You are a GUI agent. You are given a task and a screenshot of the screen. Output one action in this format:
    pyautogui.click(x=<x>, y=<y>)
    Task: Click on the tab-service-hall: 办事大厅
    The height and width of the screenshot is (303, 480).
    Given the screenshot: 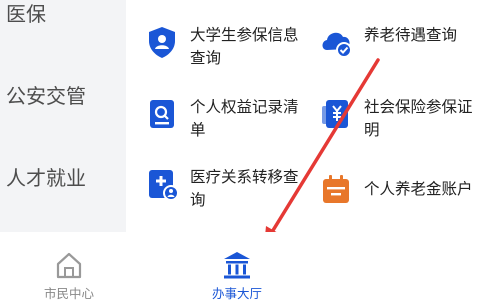 What is the action you would take?
    pyautogui.click(x=237, y=267)
    